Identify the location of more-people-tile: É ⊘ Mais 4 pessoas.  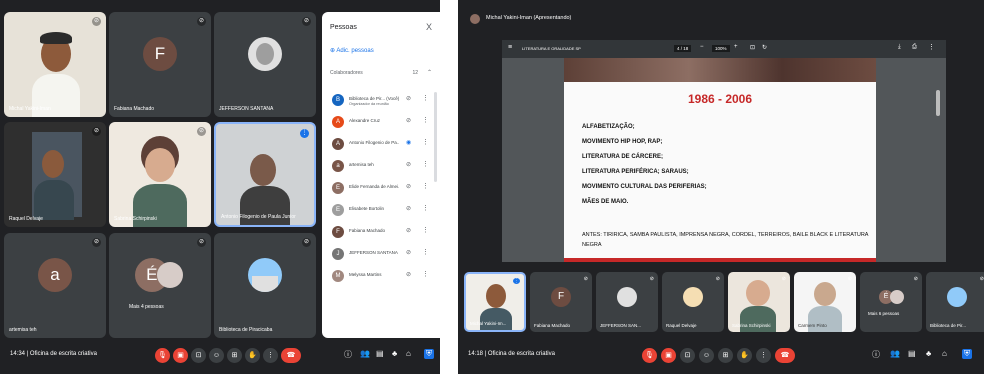
(160, 285).